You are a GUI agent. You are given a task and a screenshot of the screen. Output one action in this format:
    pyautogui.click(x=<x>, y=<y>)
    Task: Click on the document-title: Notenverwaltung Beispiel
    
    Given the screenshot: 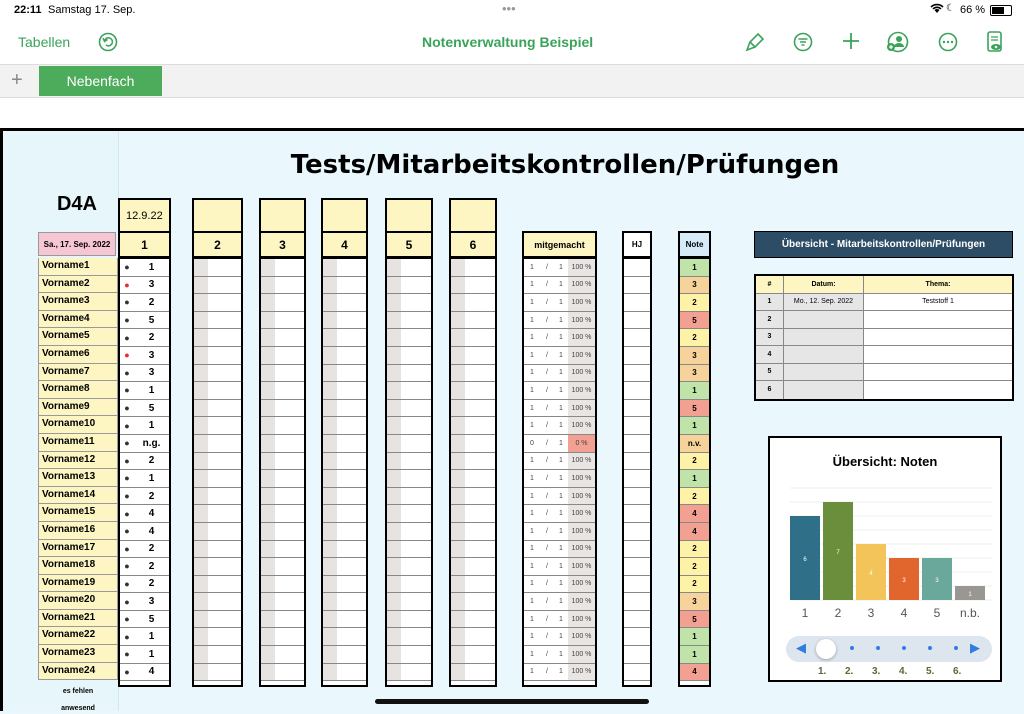 What is the action you would take?
    pyautogui.click(x=507, y=42)
    